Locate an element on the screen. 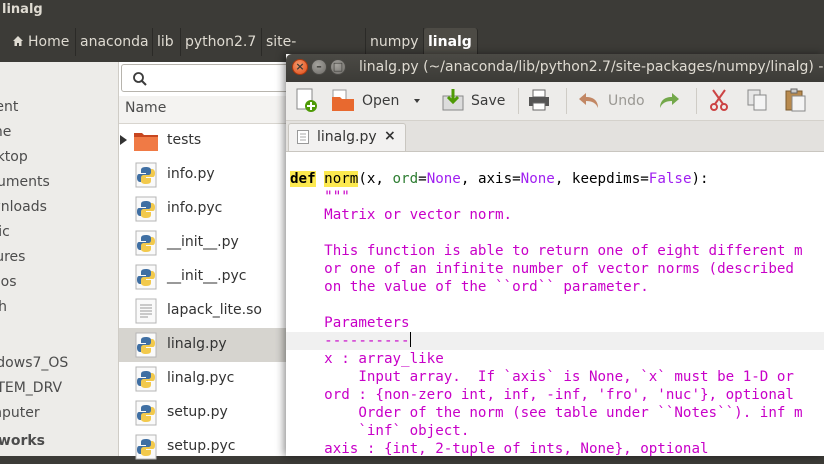 This screenshot has height=464, width=824. file-name: linalg.pyc is located at coordinates (201, 378).